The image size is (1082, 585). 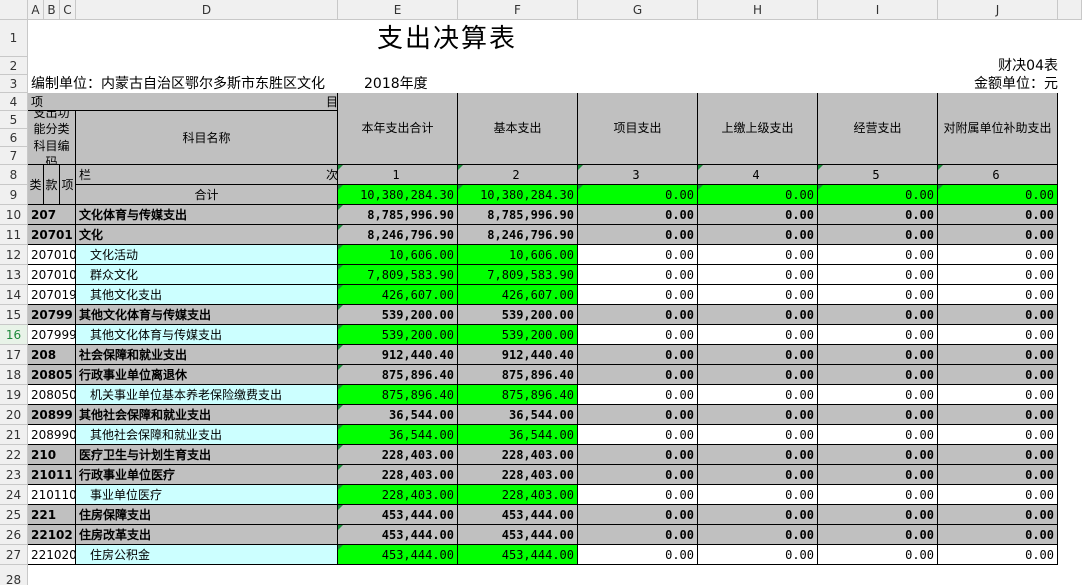 What do you see at coordinates (14, 235) in the screenshot?
I see `row-header: 11` at bounding box center [14, 235].